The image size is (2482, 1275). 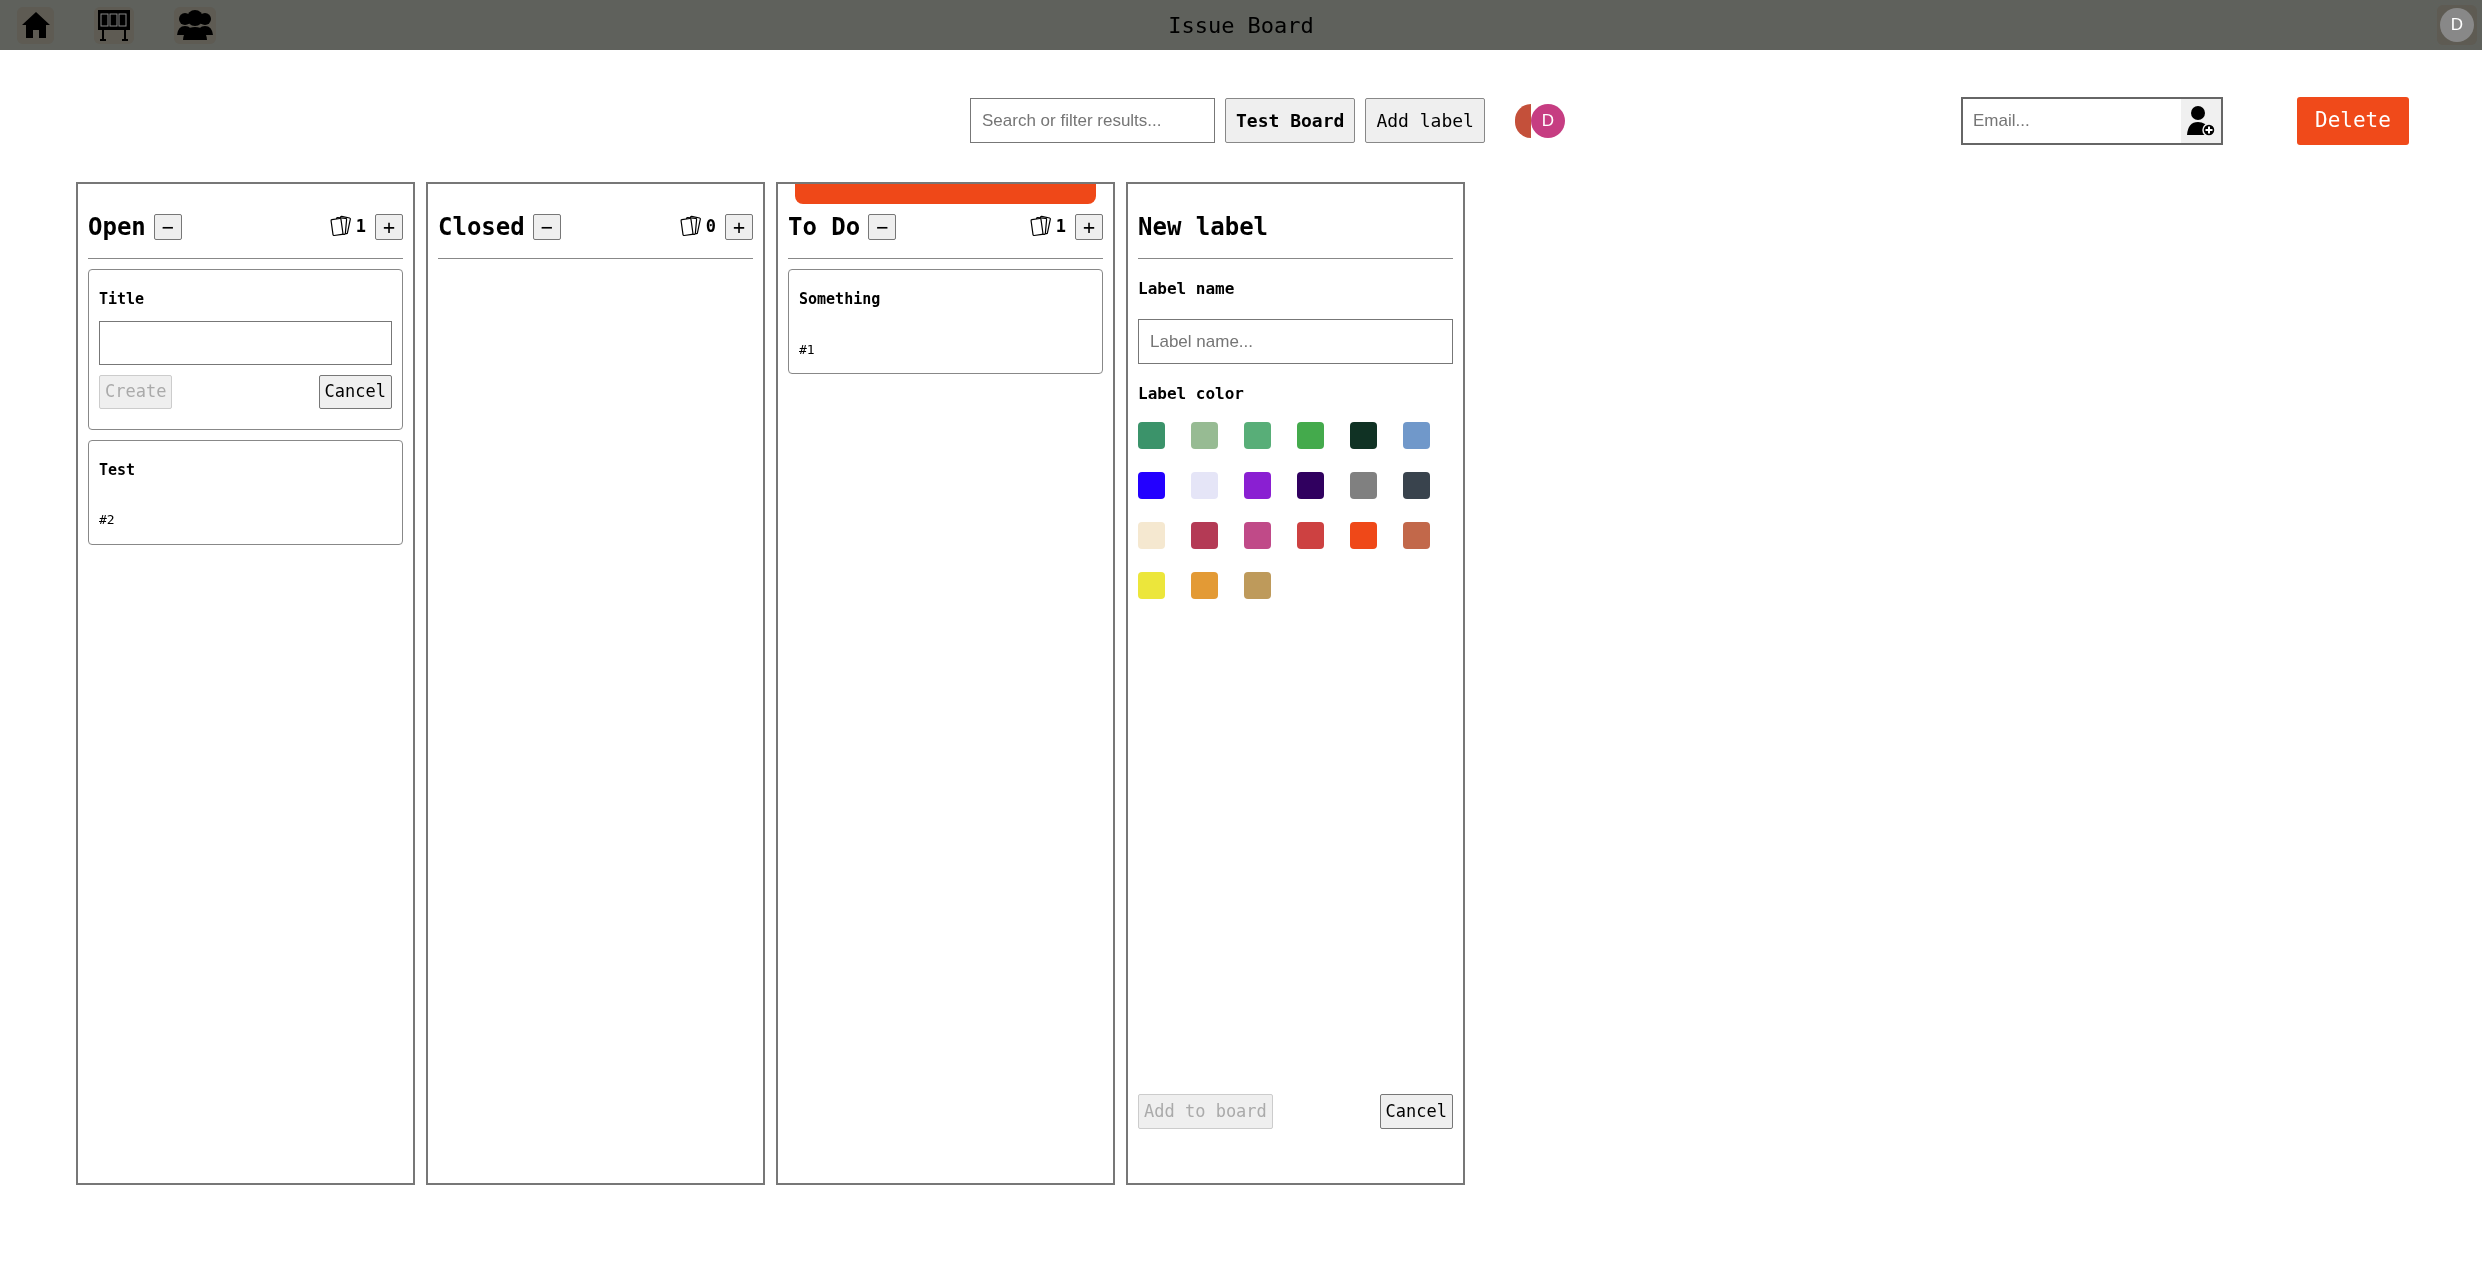 I want to click on add-label-button: Add label, so click(x=1425, y=120).